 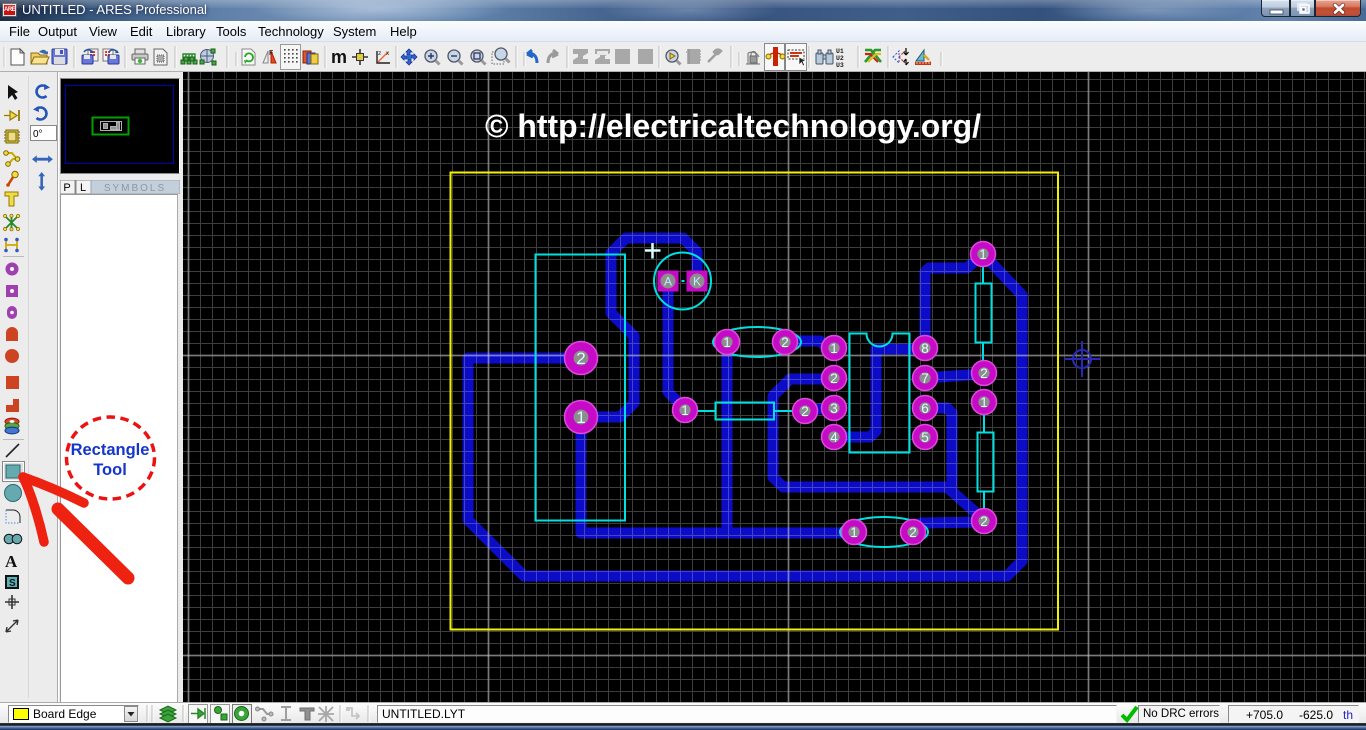 I want to click on svg-text: 5, so click(x=925, y=437).